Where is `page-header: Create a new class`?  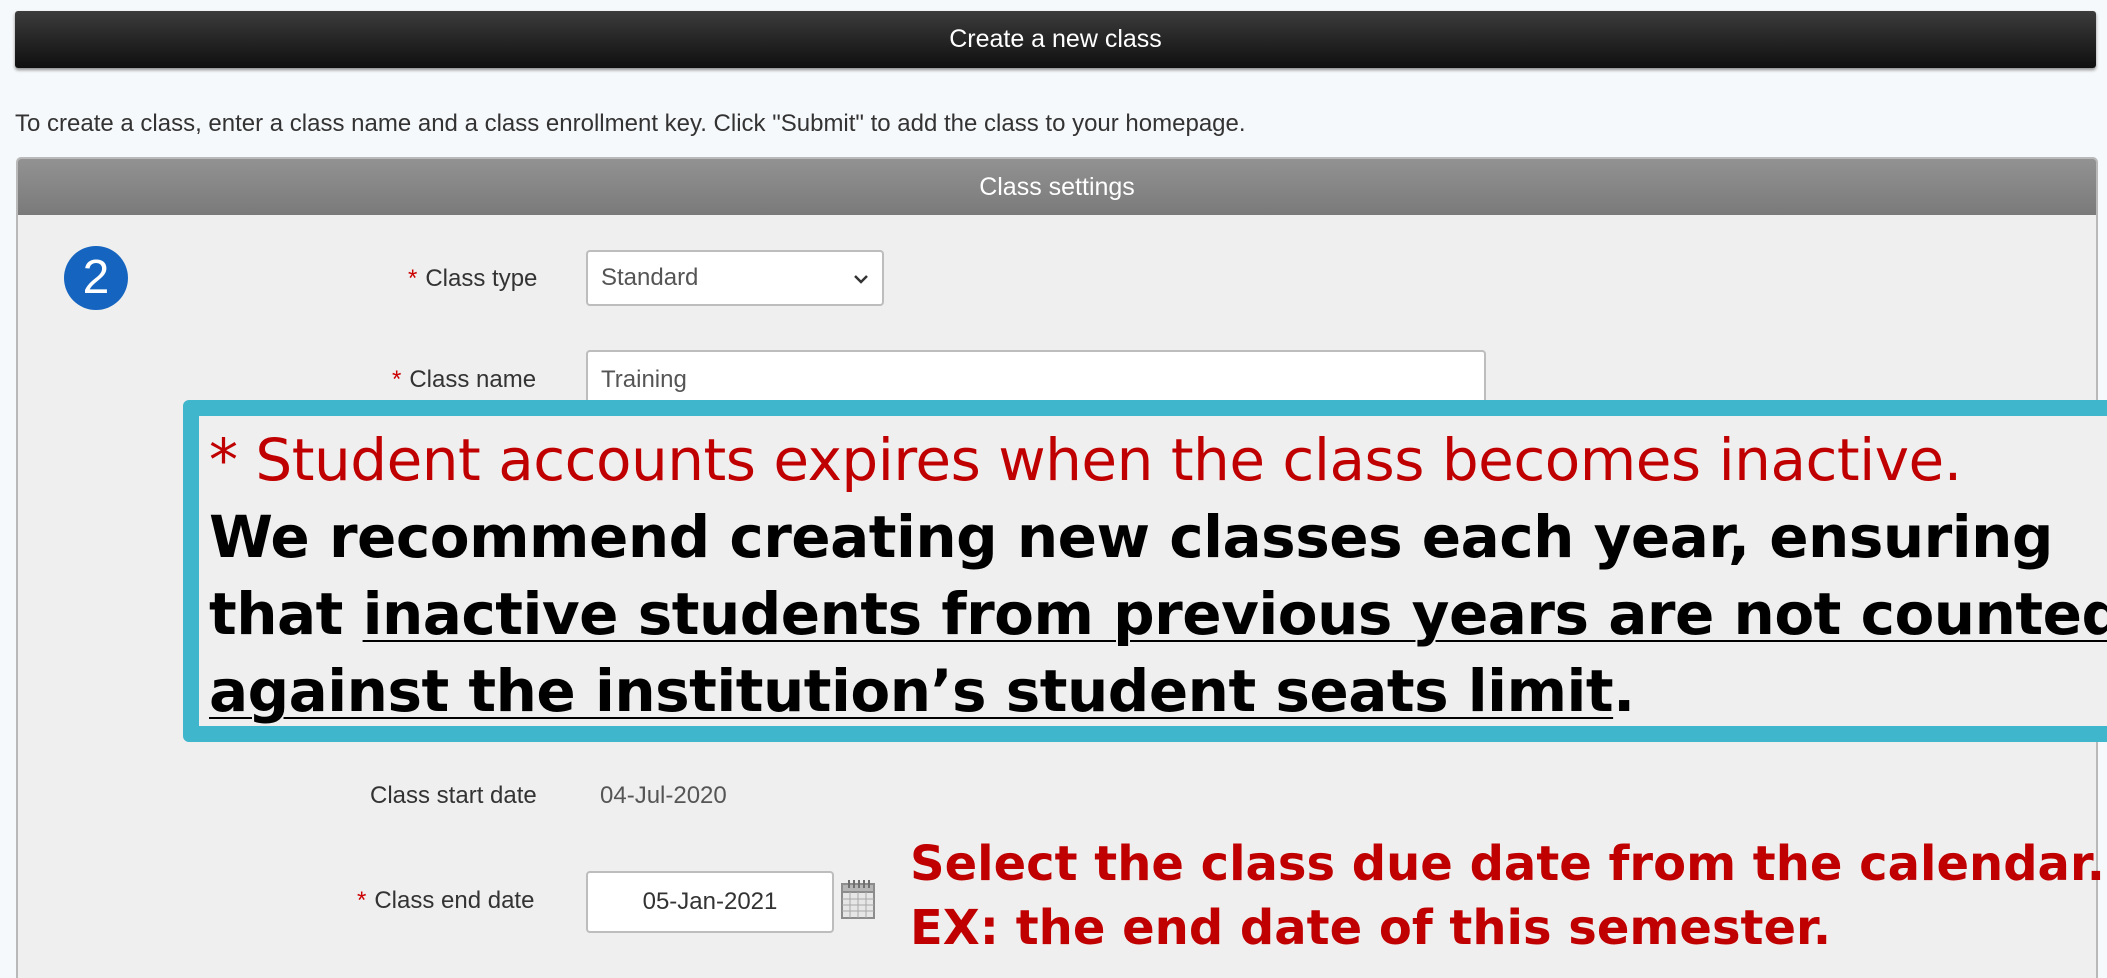 page-header: Create a new class is located at coordinates (1055, 39).